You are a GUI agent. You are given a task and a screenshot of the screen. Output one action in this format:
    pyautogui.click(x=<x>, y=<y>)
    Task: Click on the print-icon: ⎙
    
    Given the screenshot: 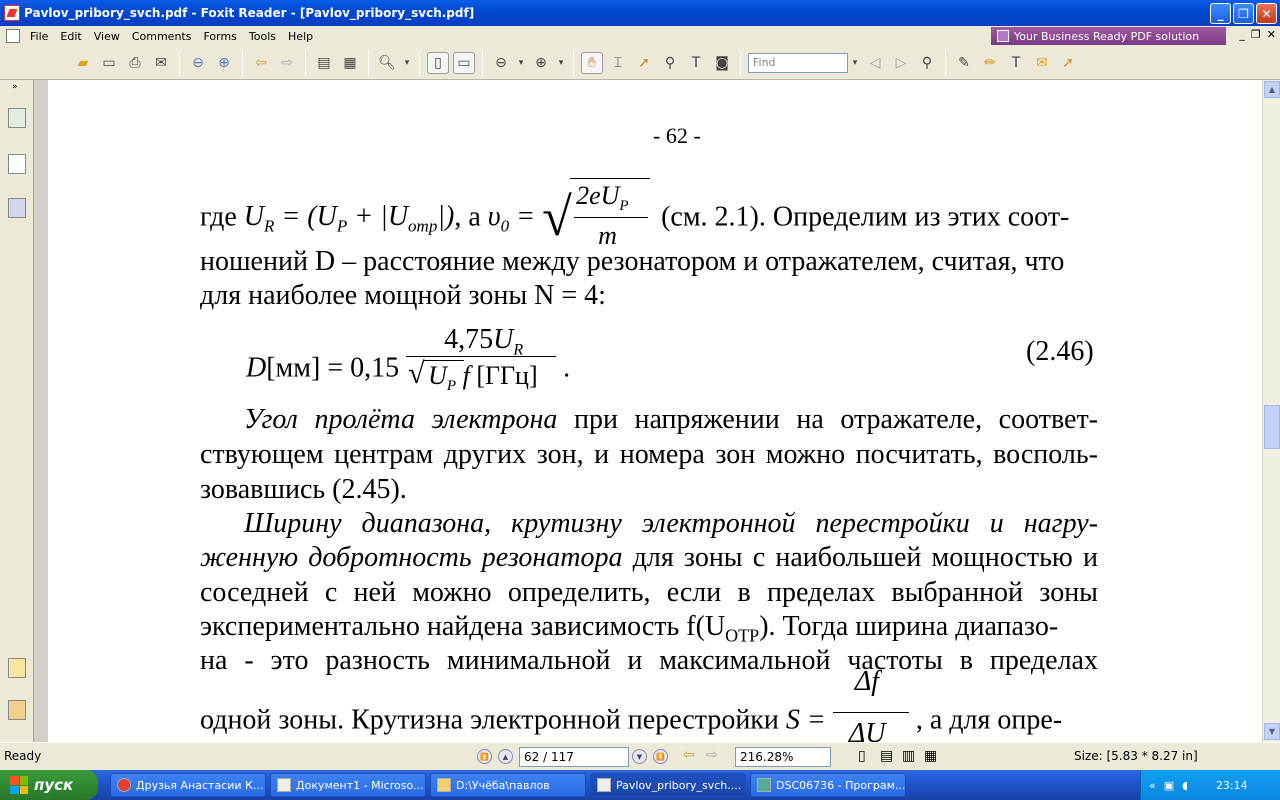 What is the action you would take?
    pyautogui.click(x=135, y=63)
    